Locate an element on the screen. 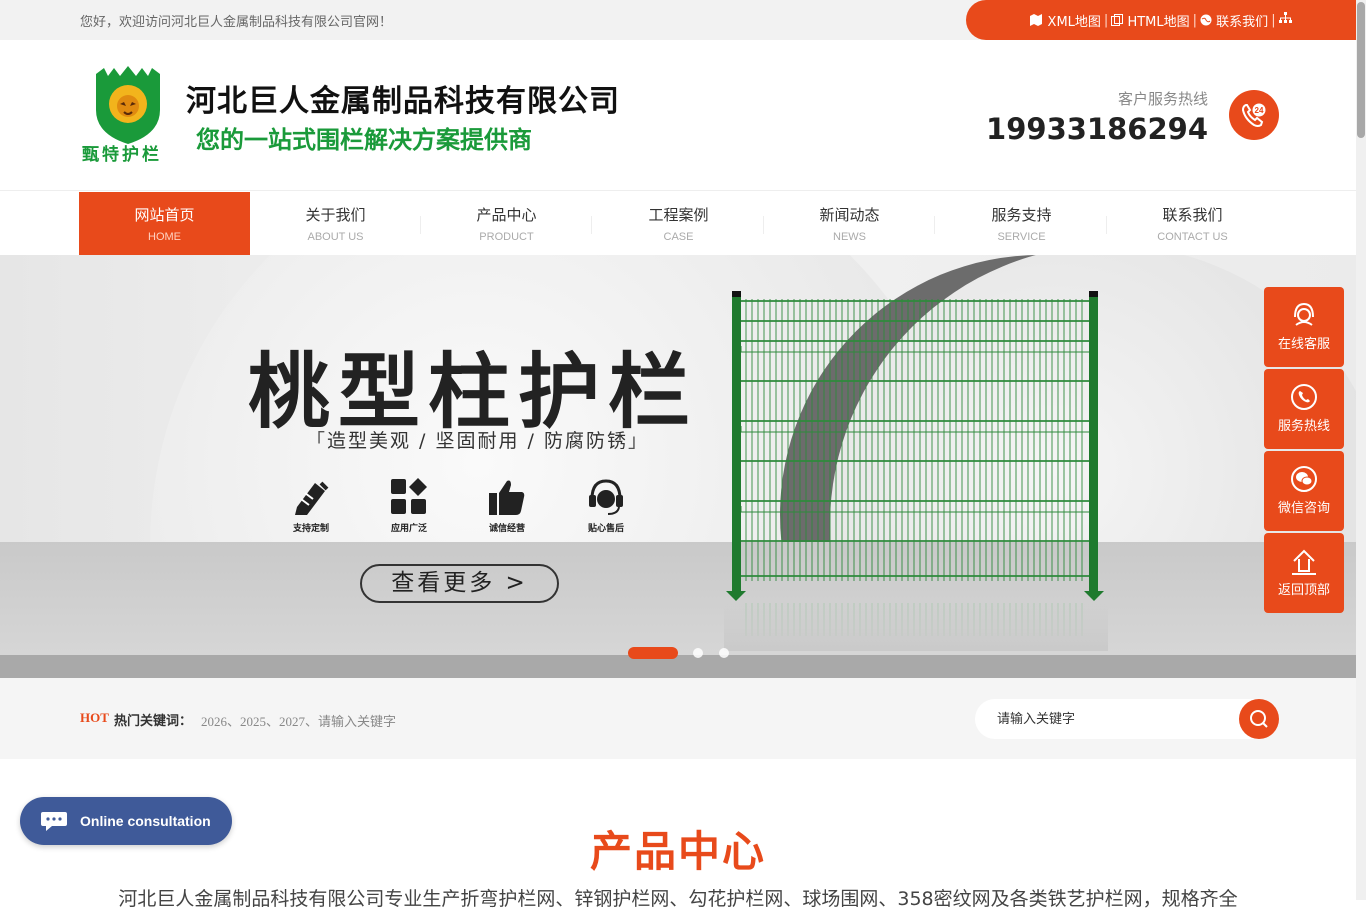 The image size is (1366, 911). welcome-text: 您好，欢迎访问河北巨人金属制品科技有限公司官网！ is located at coordinates (236, 22).